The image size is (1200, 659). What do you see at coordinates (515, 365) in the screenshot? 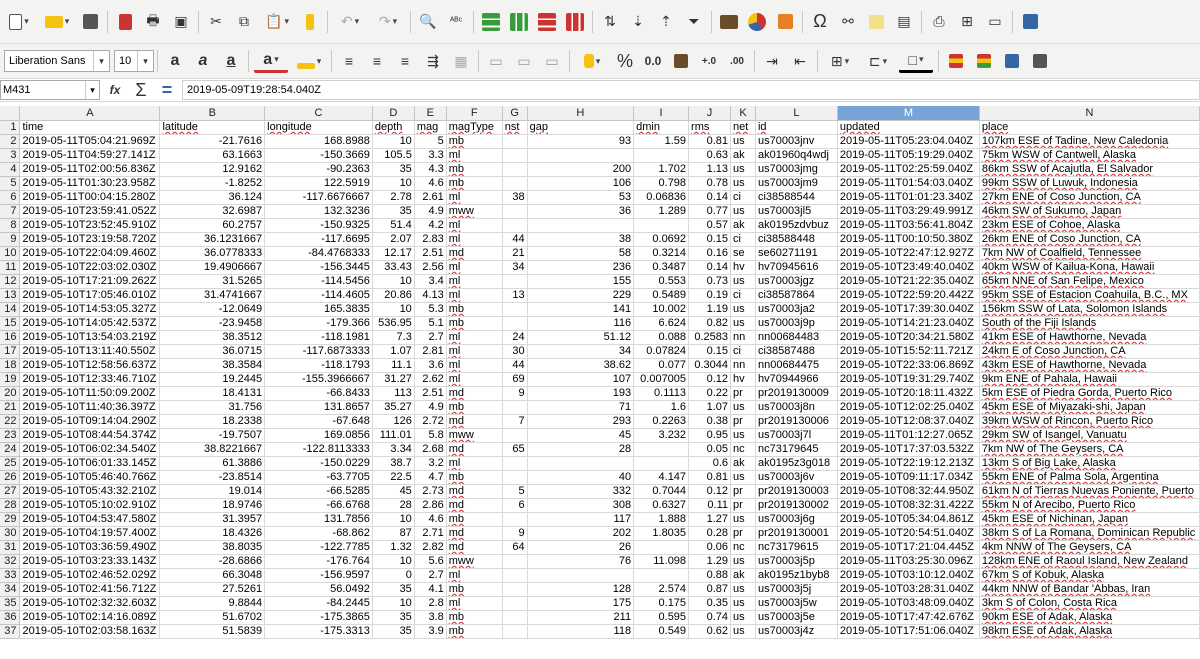
I see `cell: 44` at bounding box center [515, 365].